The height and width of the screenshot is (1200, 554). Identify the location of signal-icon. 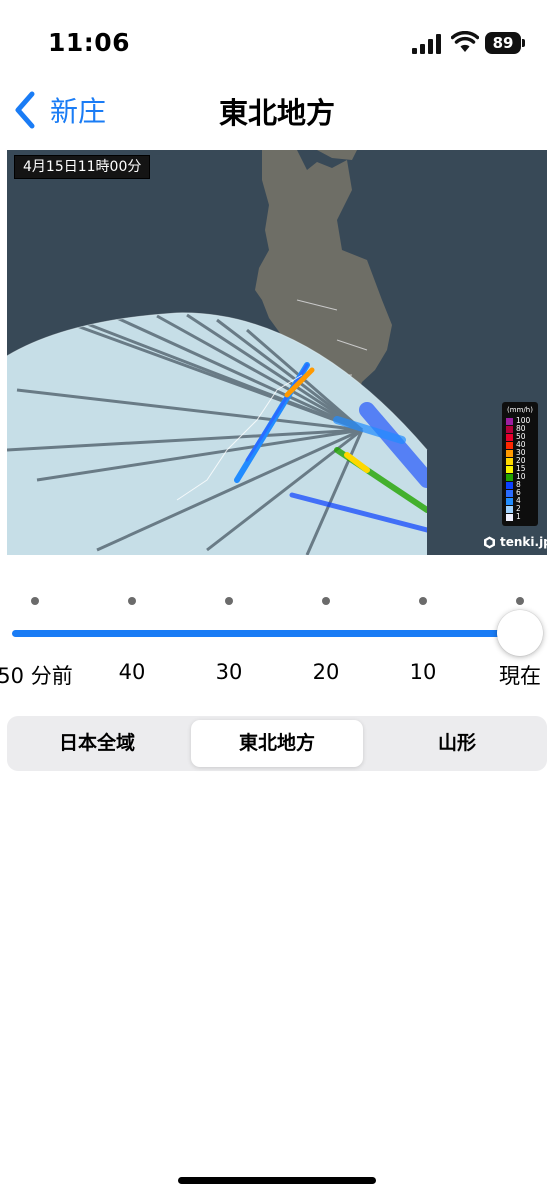
(426, 44).